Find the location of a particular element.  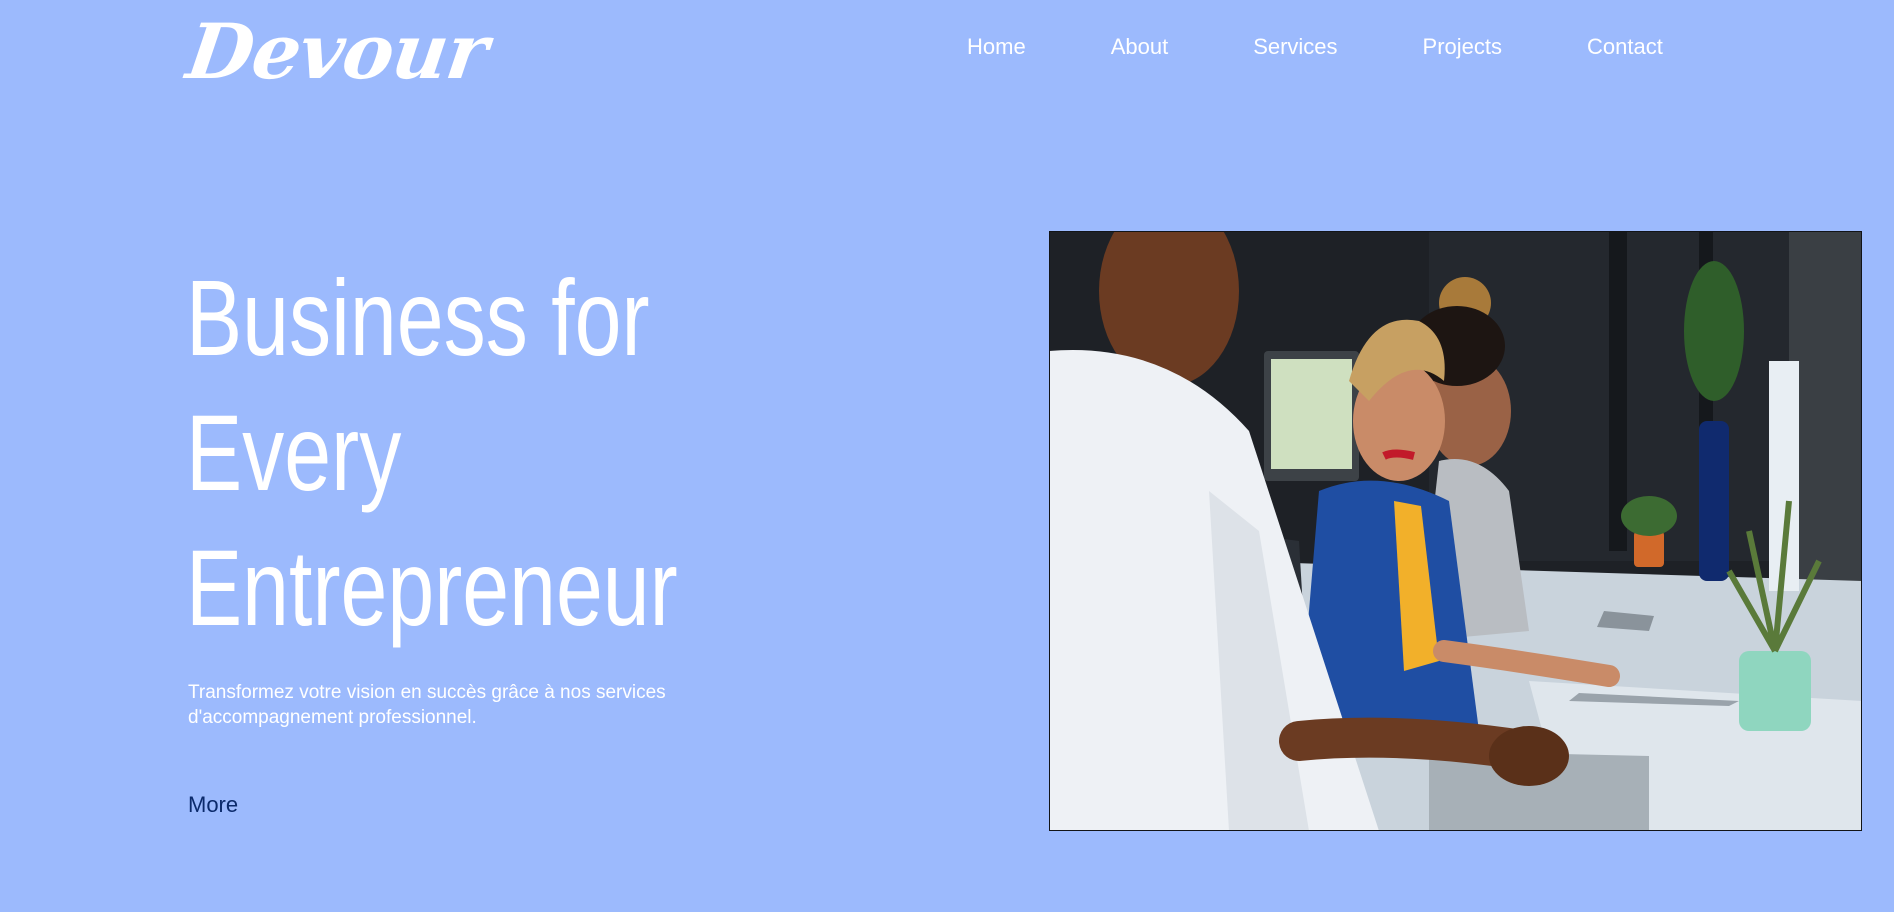

nav-link-projects: Projects is located at coordinates (1462, 47).